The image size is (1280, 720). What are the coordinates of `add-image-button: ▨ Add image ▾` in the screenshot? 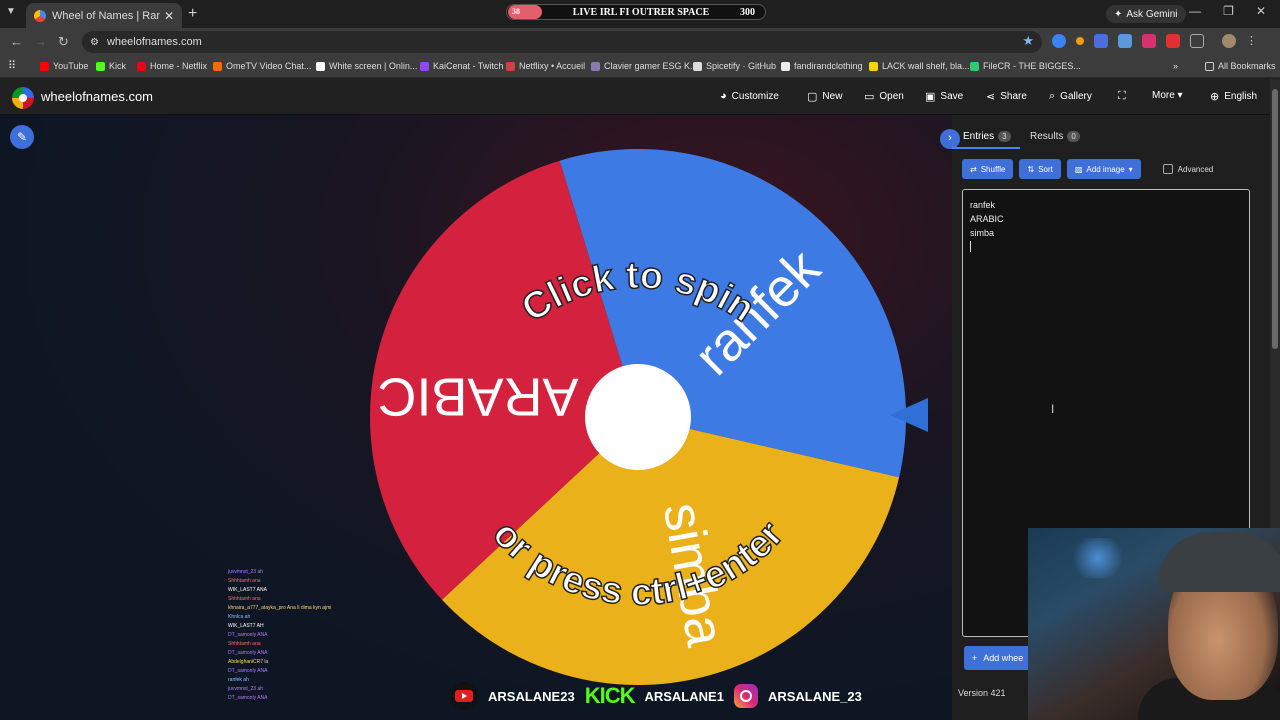 It's located at (1103, 169).